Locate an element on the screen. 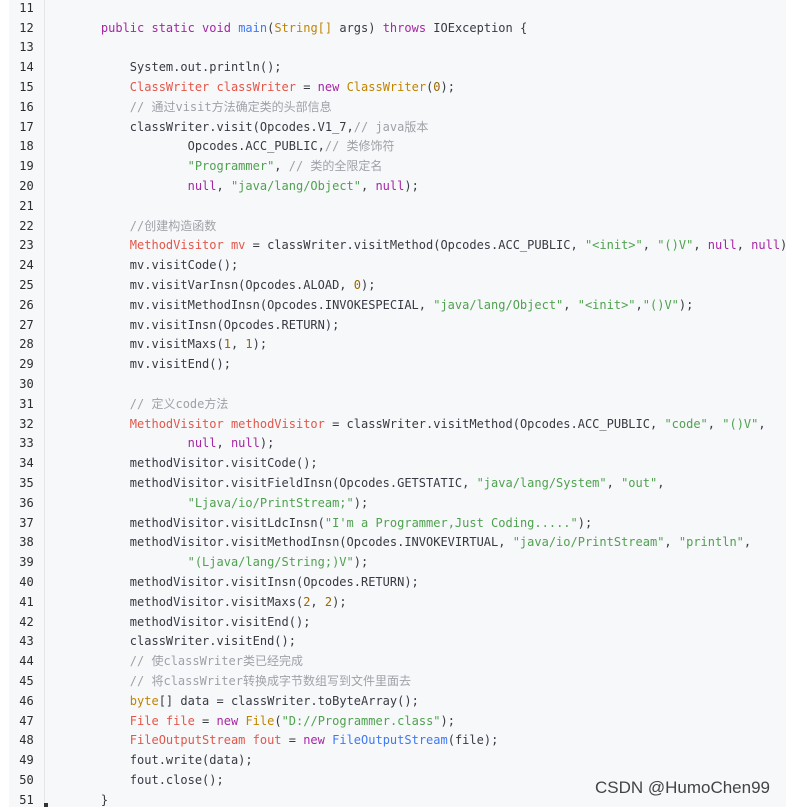 This screenshot has width=786, height=811. code-line: 14 System.out.println(); is located at coordinates (145, 68).